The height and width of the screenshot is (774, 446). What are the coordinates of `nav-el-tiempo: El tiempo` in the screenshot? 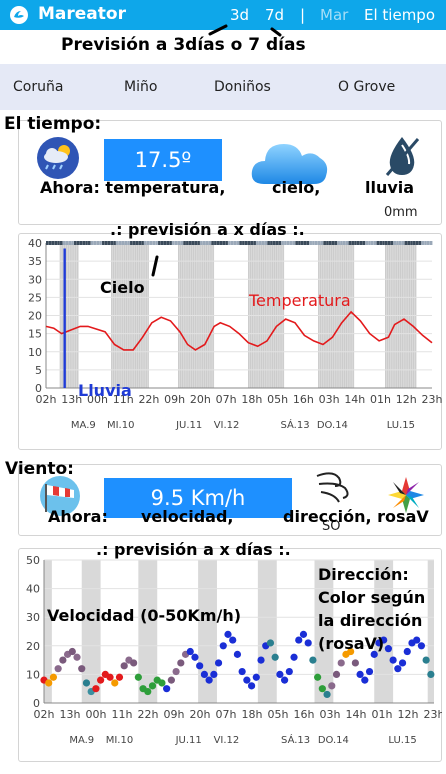 It's located at (399, 15).